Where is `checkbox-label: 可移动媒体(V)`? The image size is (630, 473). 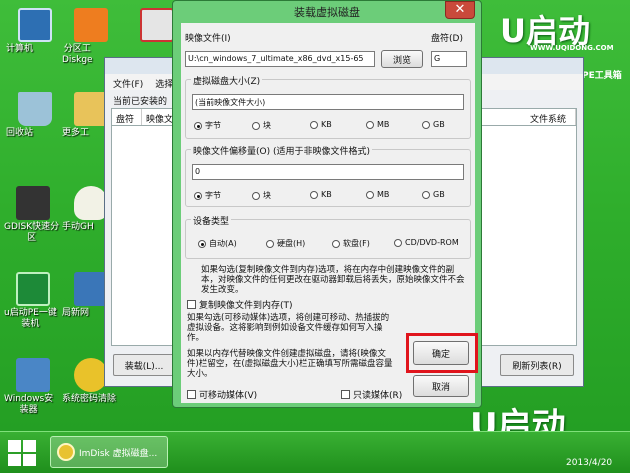 checkbox-label: 可移动媒体(V) is located at coordinates (228, 396).